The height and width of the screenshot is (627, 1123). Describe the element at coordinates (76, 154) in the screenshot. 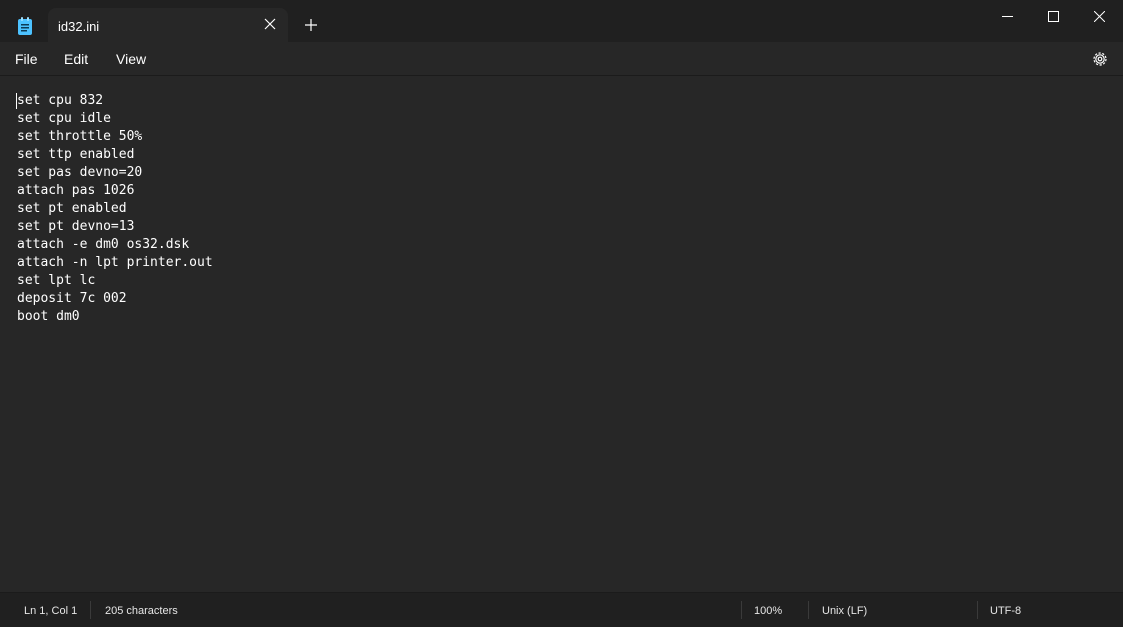

I see `text-line: set ttp enabled` at that location.